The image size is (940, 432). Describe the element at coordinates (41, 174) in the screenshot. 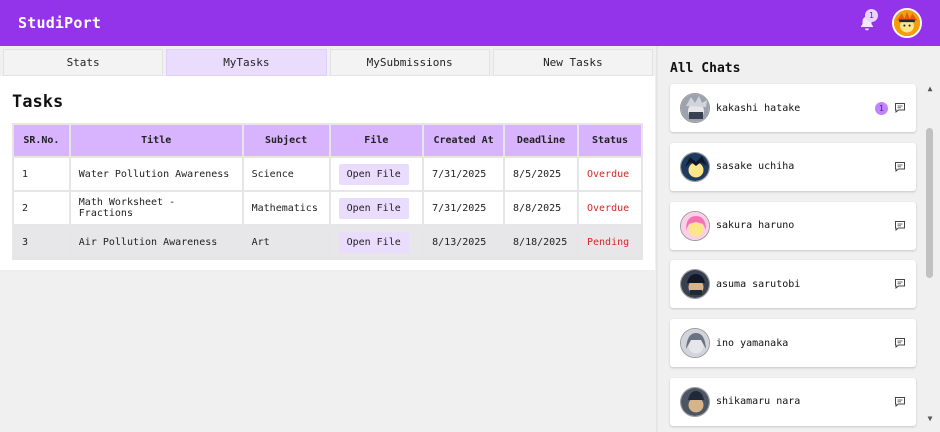

I see `cell-srno: 1` at that location.